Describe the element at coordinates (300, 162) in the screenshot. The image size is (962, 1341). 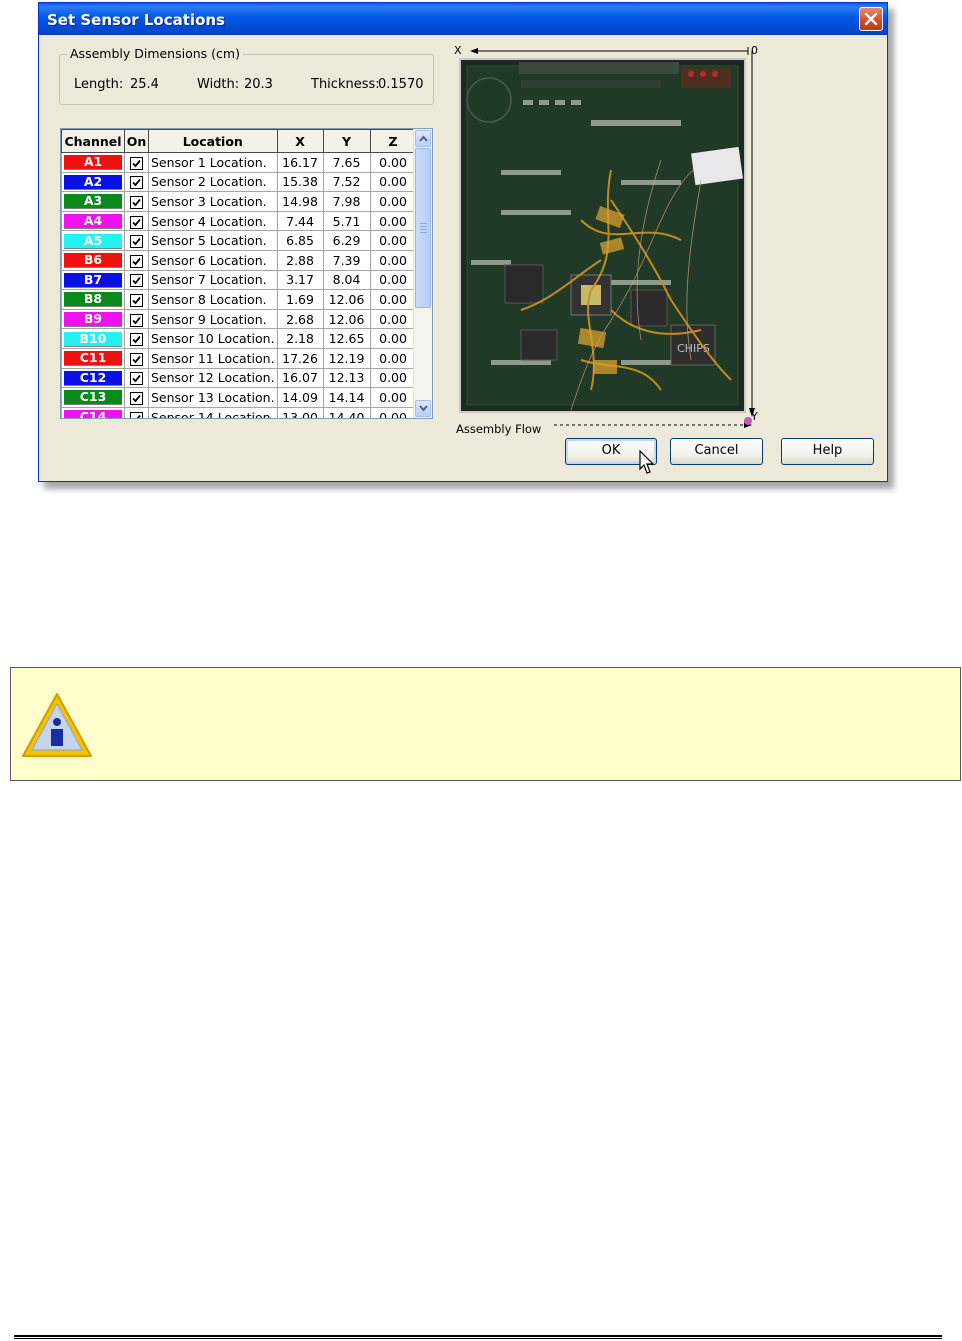
I see `x-cell: 16.17` at that location.